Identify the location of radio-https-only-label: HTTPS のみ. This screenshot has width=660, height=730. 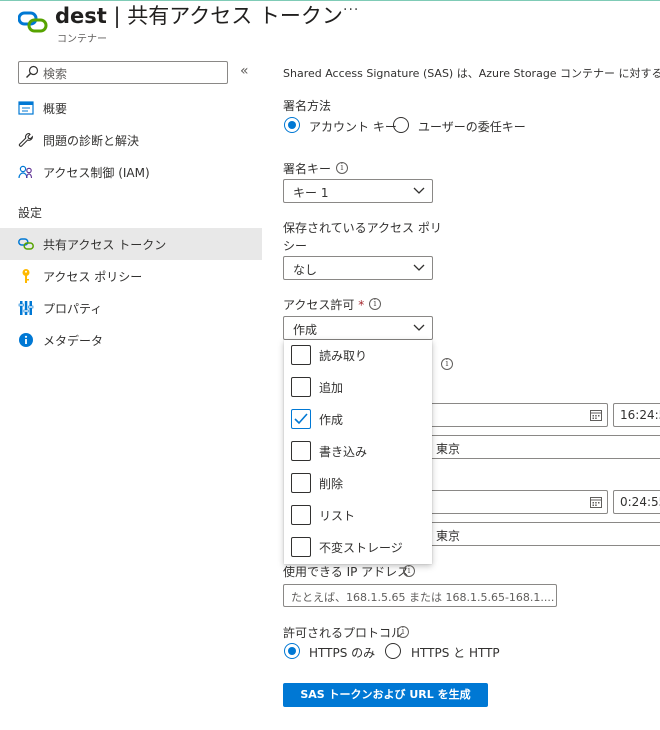
(342, 653).